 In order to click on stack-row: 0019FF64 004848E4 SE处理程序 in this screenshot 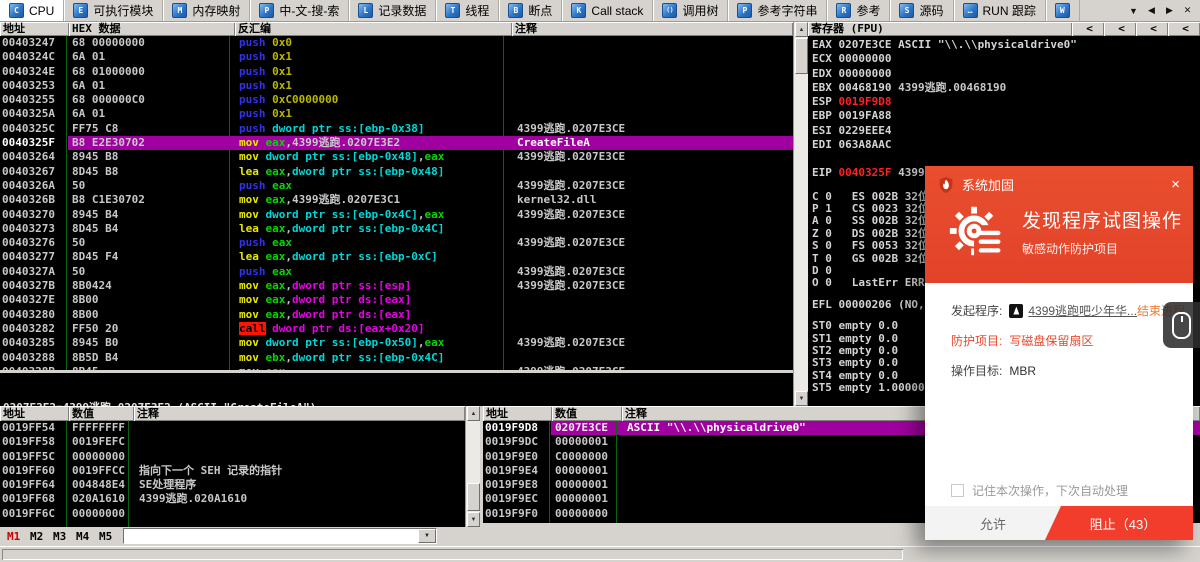, I will do `click(232, 485)`.